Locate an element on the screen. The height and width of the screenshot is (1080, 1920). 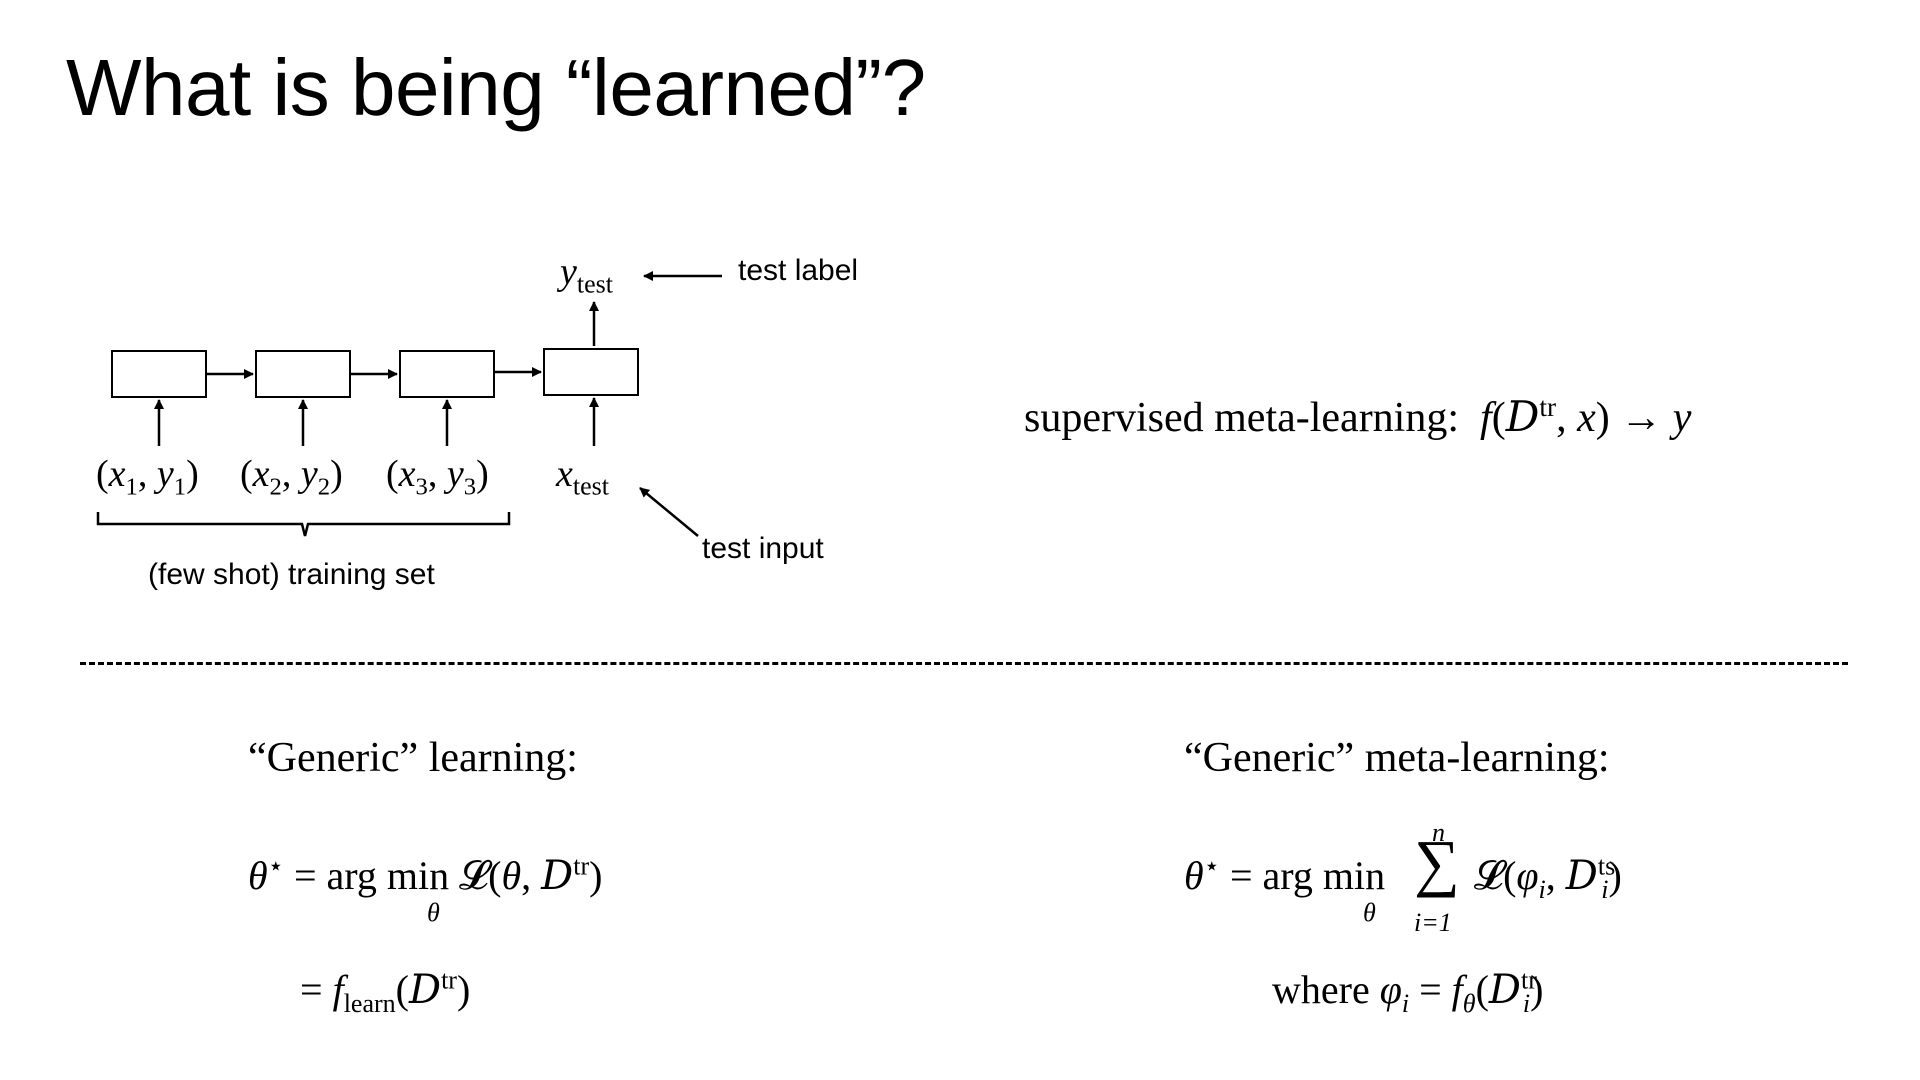
training-pair-3: (x3, y3) is located at coordinates (437, 477).